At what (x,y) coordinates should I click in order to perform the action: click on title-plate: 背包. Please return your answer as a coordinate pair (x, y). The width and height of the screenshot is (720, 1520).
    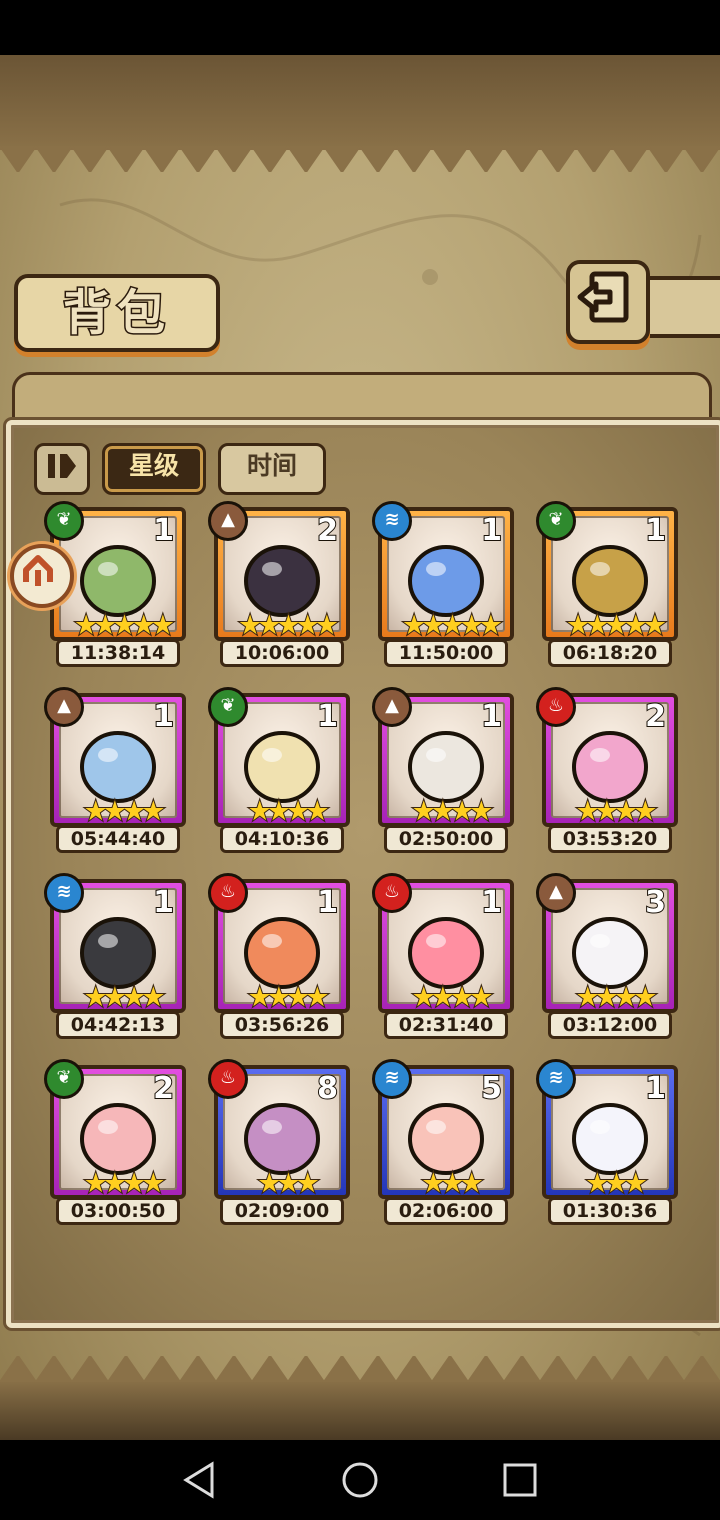
    Looking at the image, I should click on (117, 313).